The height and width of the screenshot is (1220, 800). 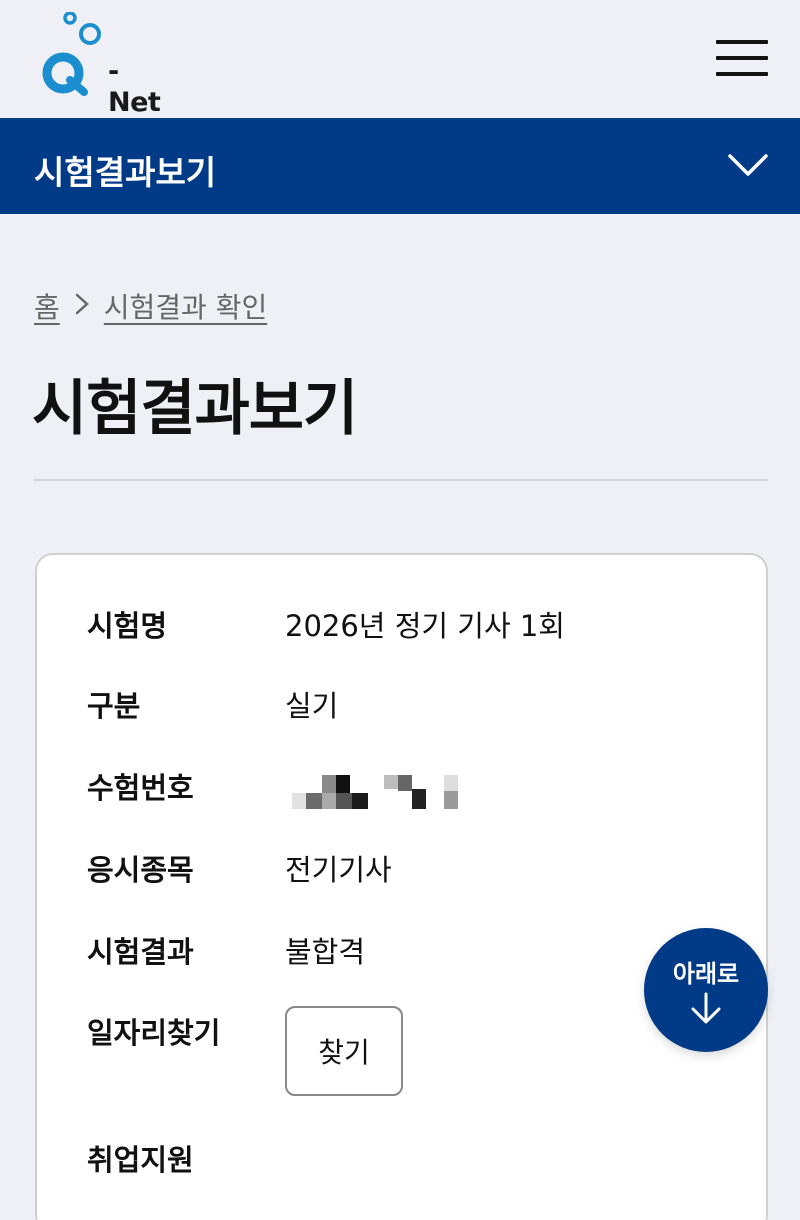 What do you see at coordinates (127, 626) in the screenshot?
I see `row-label: 시험명` at bounding box center [127, 626].